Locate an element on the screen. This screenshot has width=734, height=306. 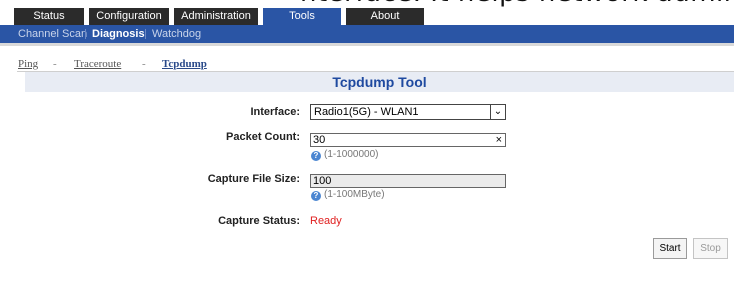
breadcrumb-ping: Ping is located at coordinates (28, 64).